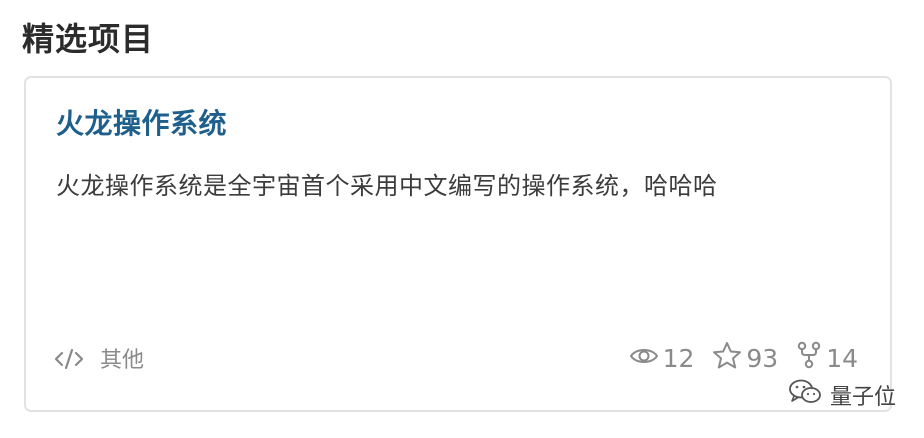 Image resolution: width=924 pixels, height=438 pixels. I want to click on watermark-text: 量子位, so click(862, 397).